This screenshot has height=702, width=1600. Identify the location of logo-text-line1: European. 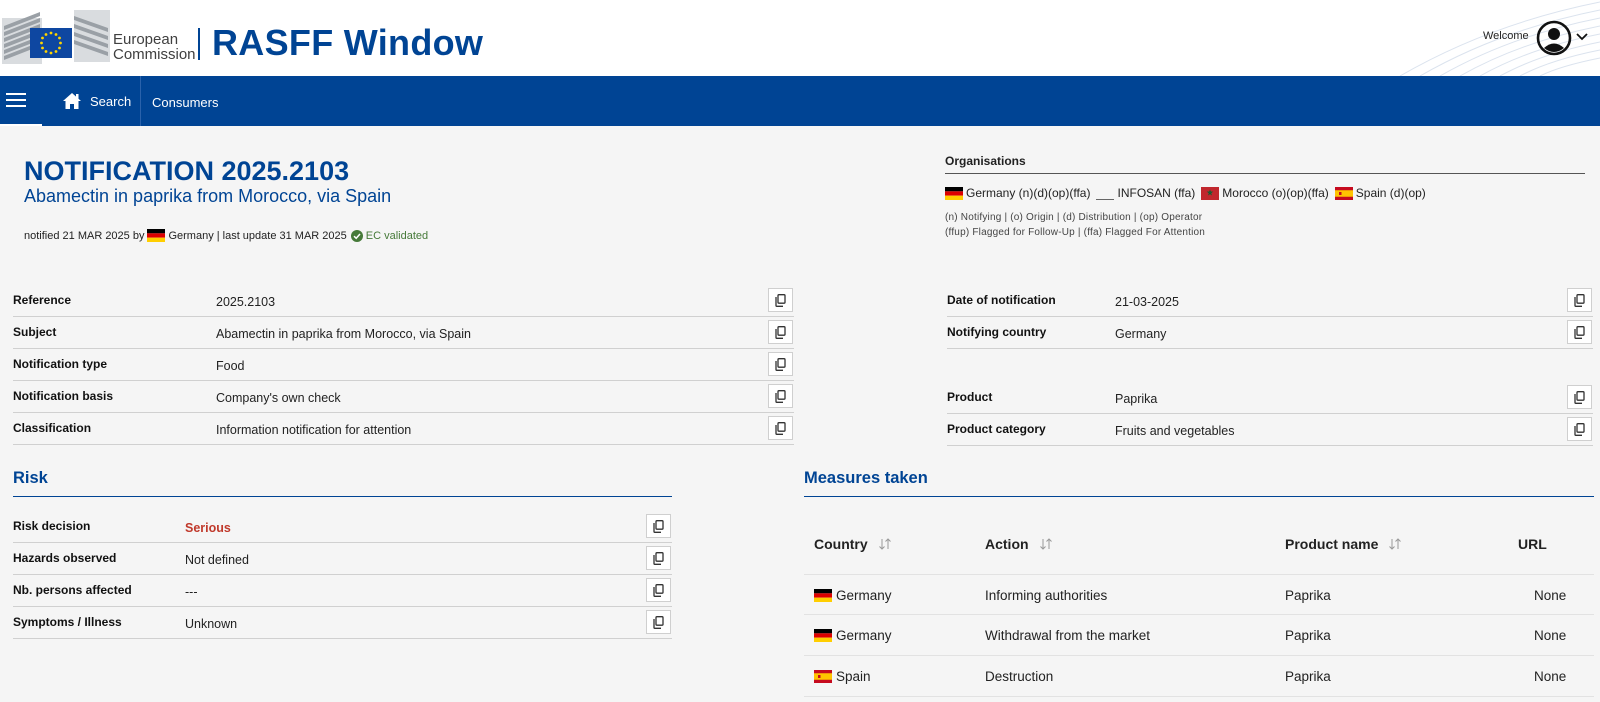
(146, 39).